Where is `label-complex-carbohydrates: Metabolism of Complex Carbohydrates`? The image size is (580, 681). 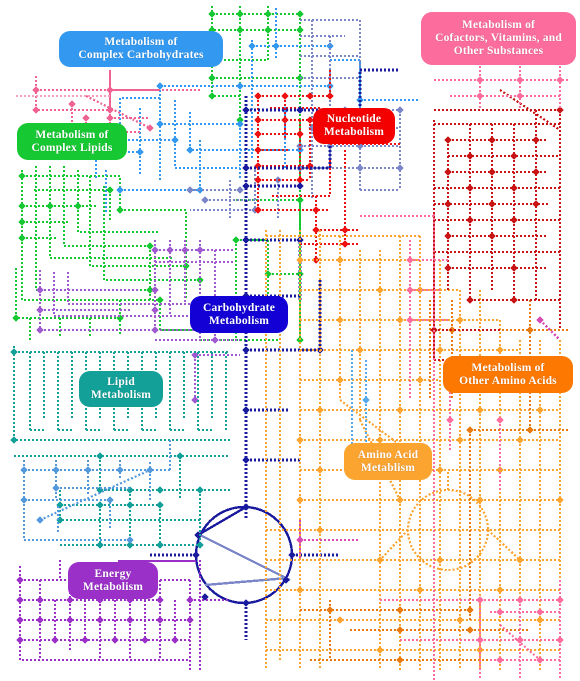
label-complex-carbohydrates: Metabolism of Complex Carbohydrates is located at coordinates (141, 49).